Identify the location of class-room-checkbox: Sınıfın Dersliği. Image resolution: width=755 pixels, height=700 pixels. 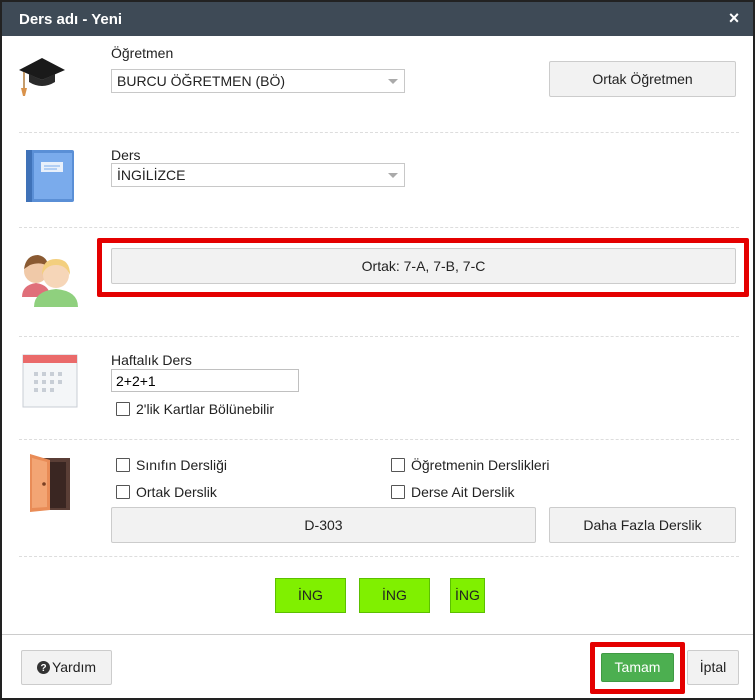
(171, 465).